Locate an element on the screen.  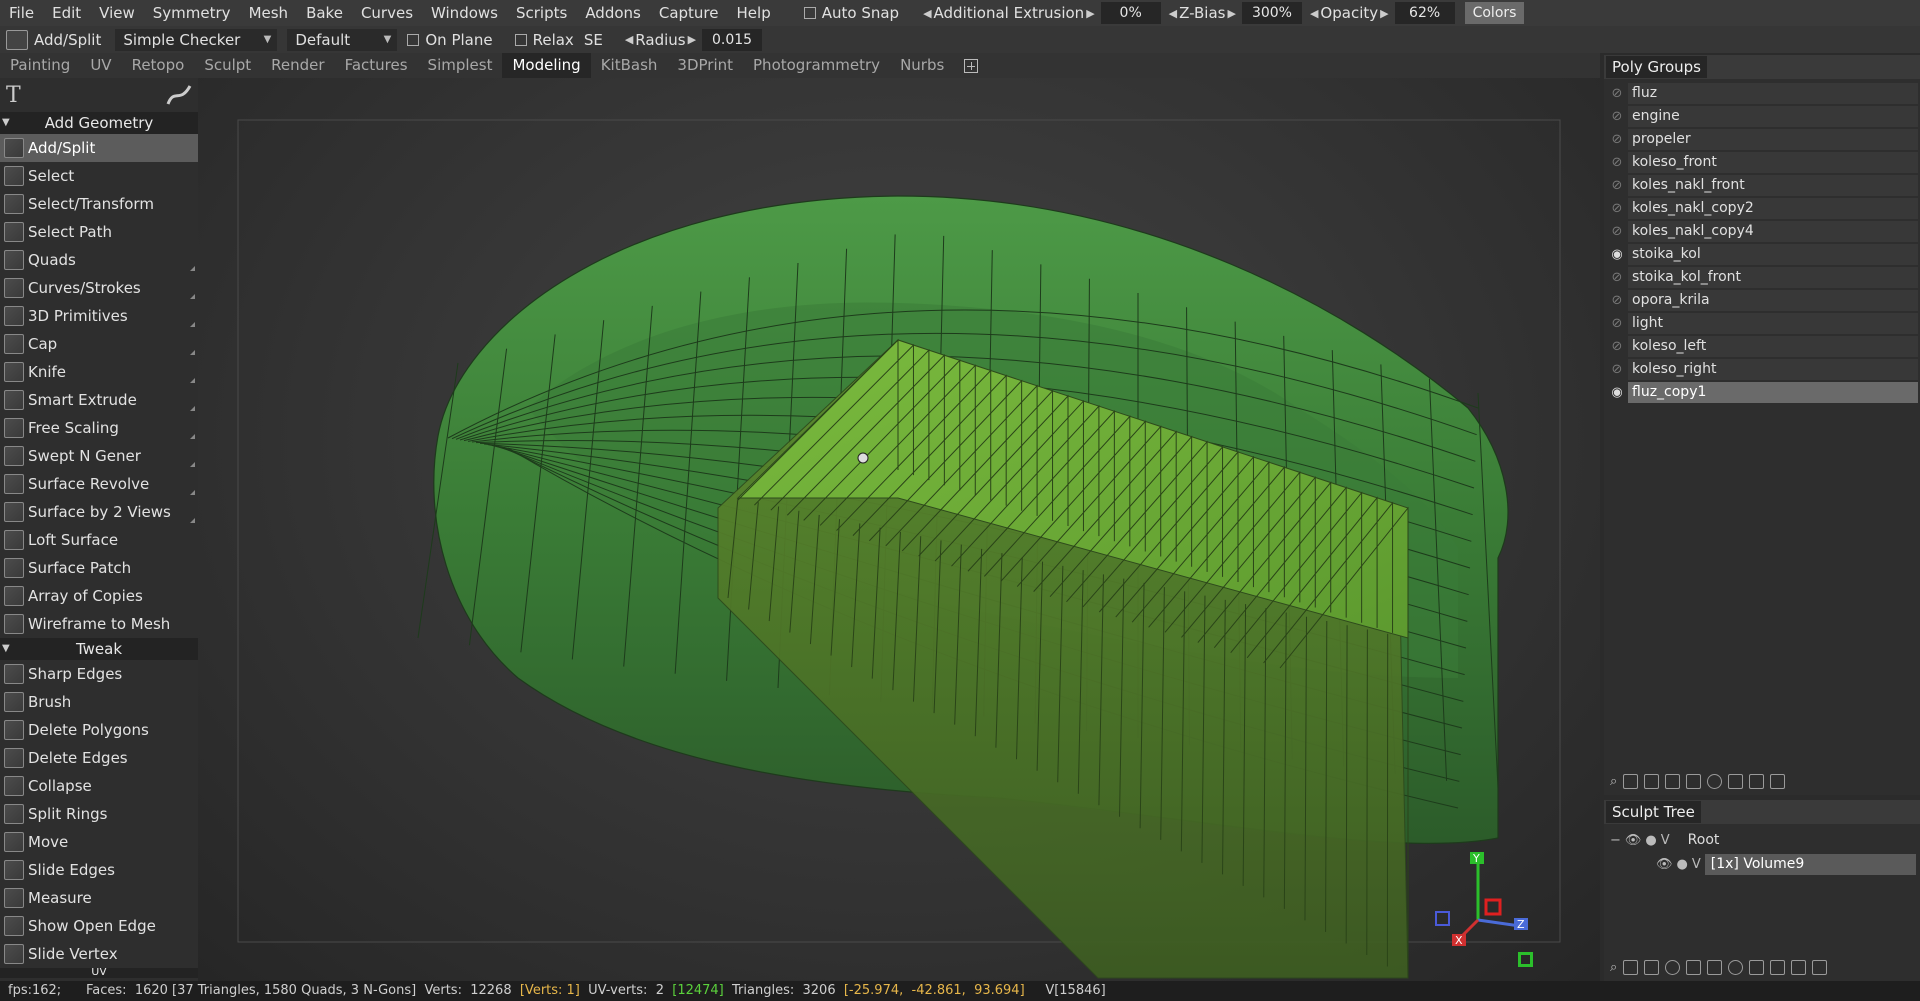
tool-curves-strokes: Curves/Strokes is located at coordinates (99, 288).